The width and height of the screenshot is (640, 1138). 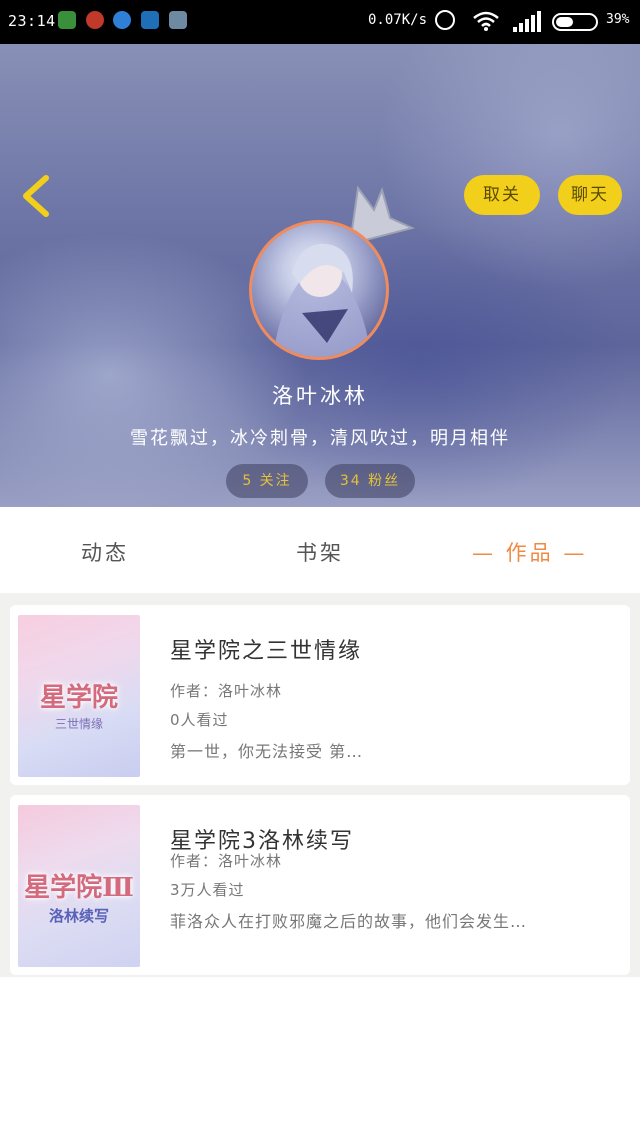 What do you see at coordinates (78, 916) in the screenshot?
I see `cover-subtitle: 洛林续写` at bounding box center [78, 916].